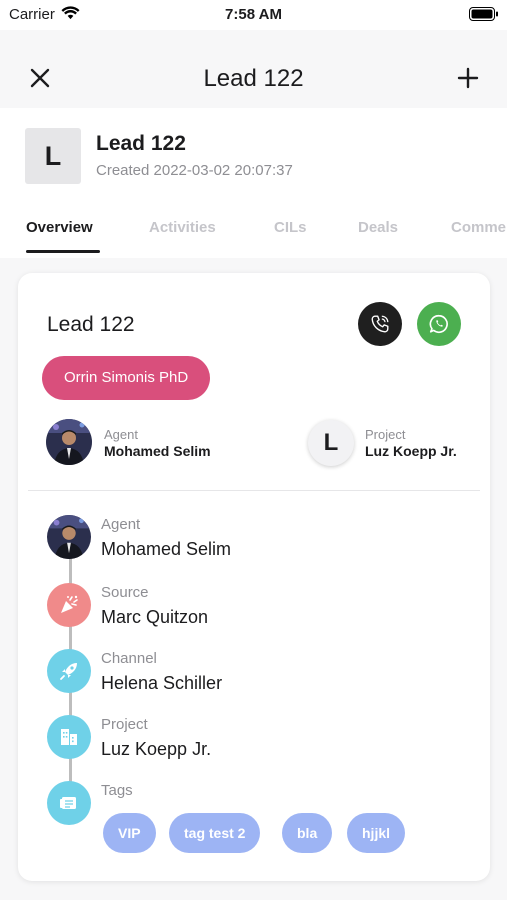  What do you see at coordinates (126, 378) in the screenshot?
I see `owner-pill: Orrin Simonis PhD` at bounding box center [126, 378].